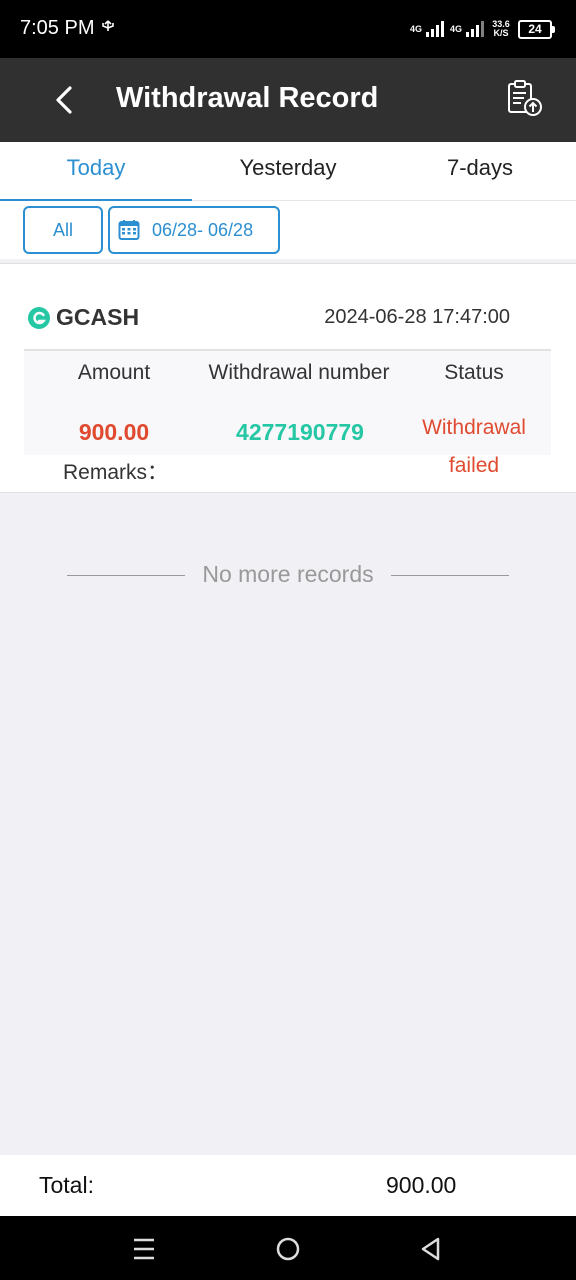 This screenshot has width=576, height=1280. What do you see at coordinates (247, 98) in the screenshot?
I see `page-title: Withdrawal Record` at bounding box center [247, 98].